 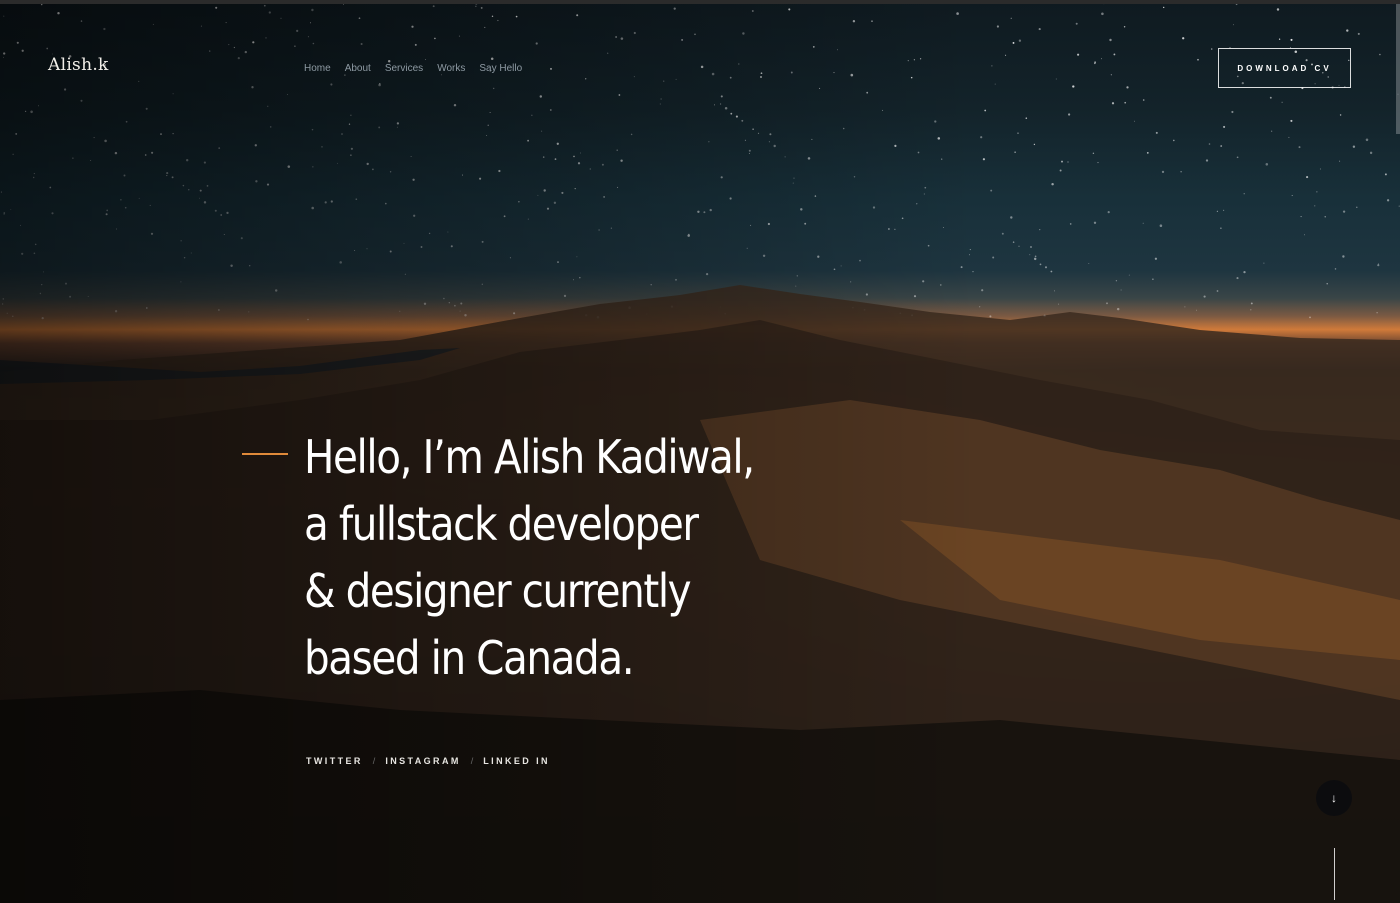 I want to click on social-link-linkedin: LINKED IN, so click(x=516, y=761).